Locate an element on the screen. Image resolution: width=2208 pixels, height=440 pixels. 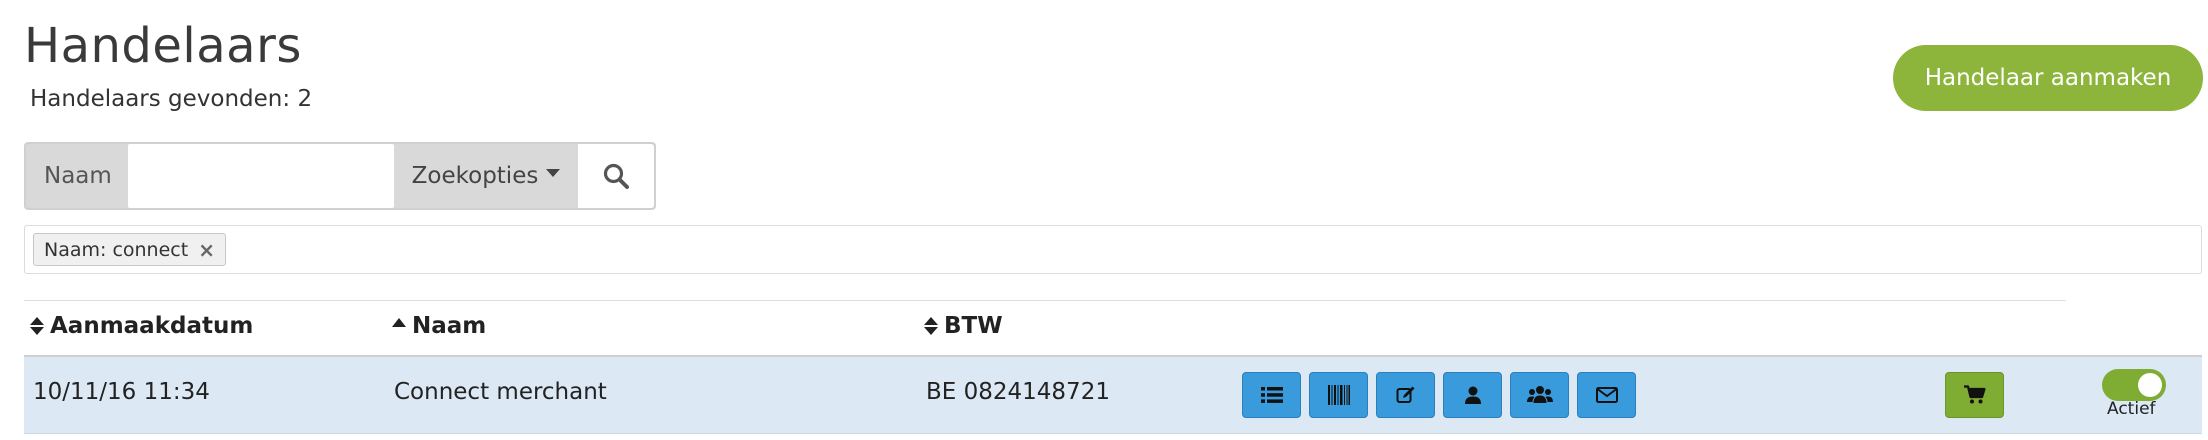
users-icon is located at coordinates (1539, 394).